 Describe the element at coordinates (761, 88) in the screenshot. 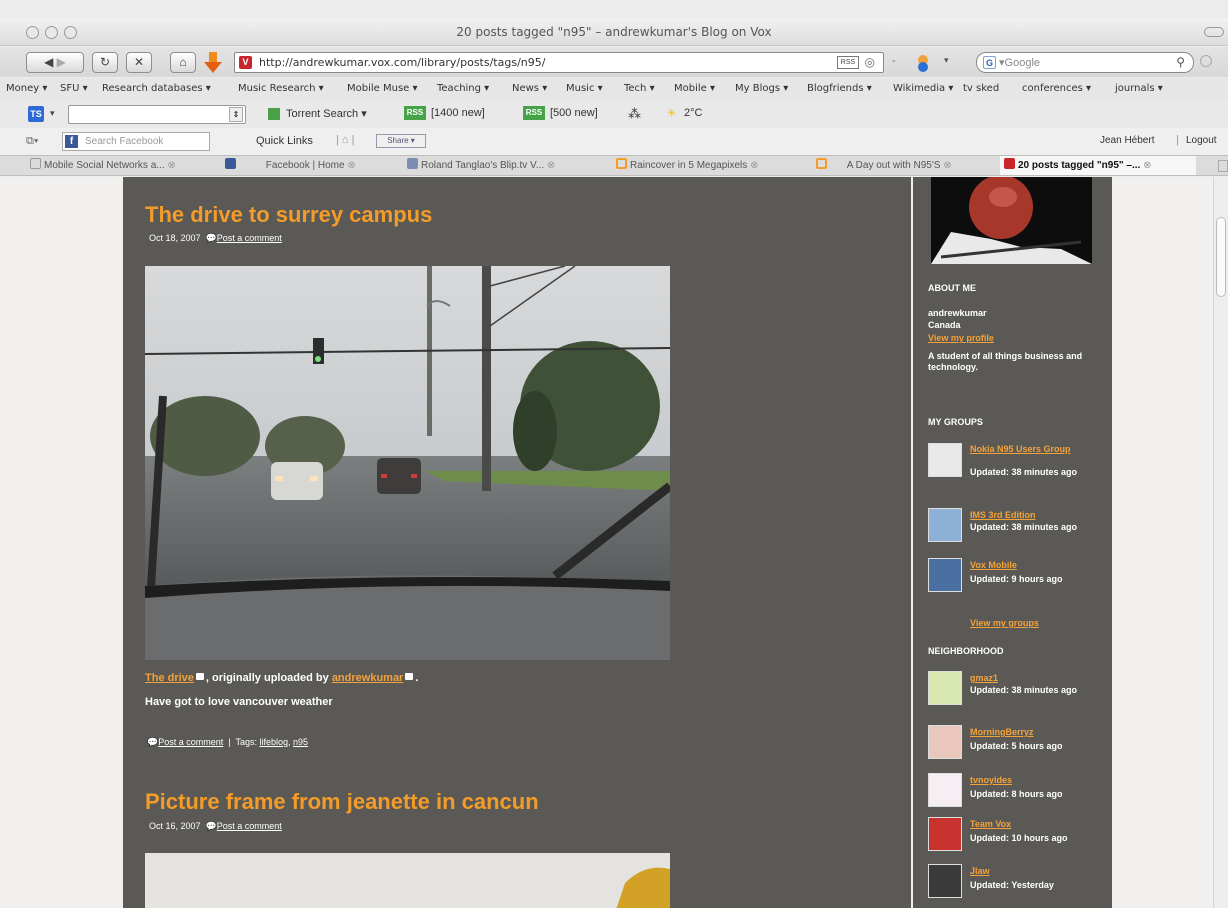

I see `bookmark-my-blogs: My Blogs ▾` at that location.